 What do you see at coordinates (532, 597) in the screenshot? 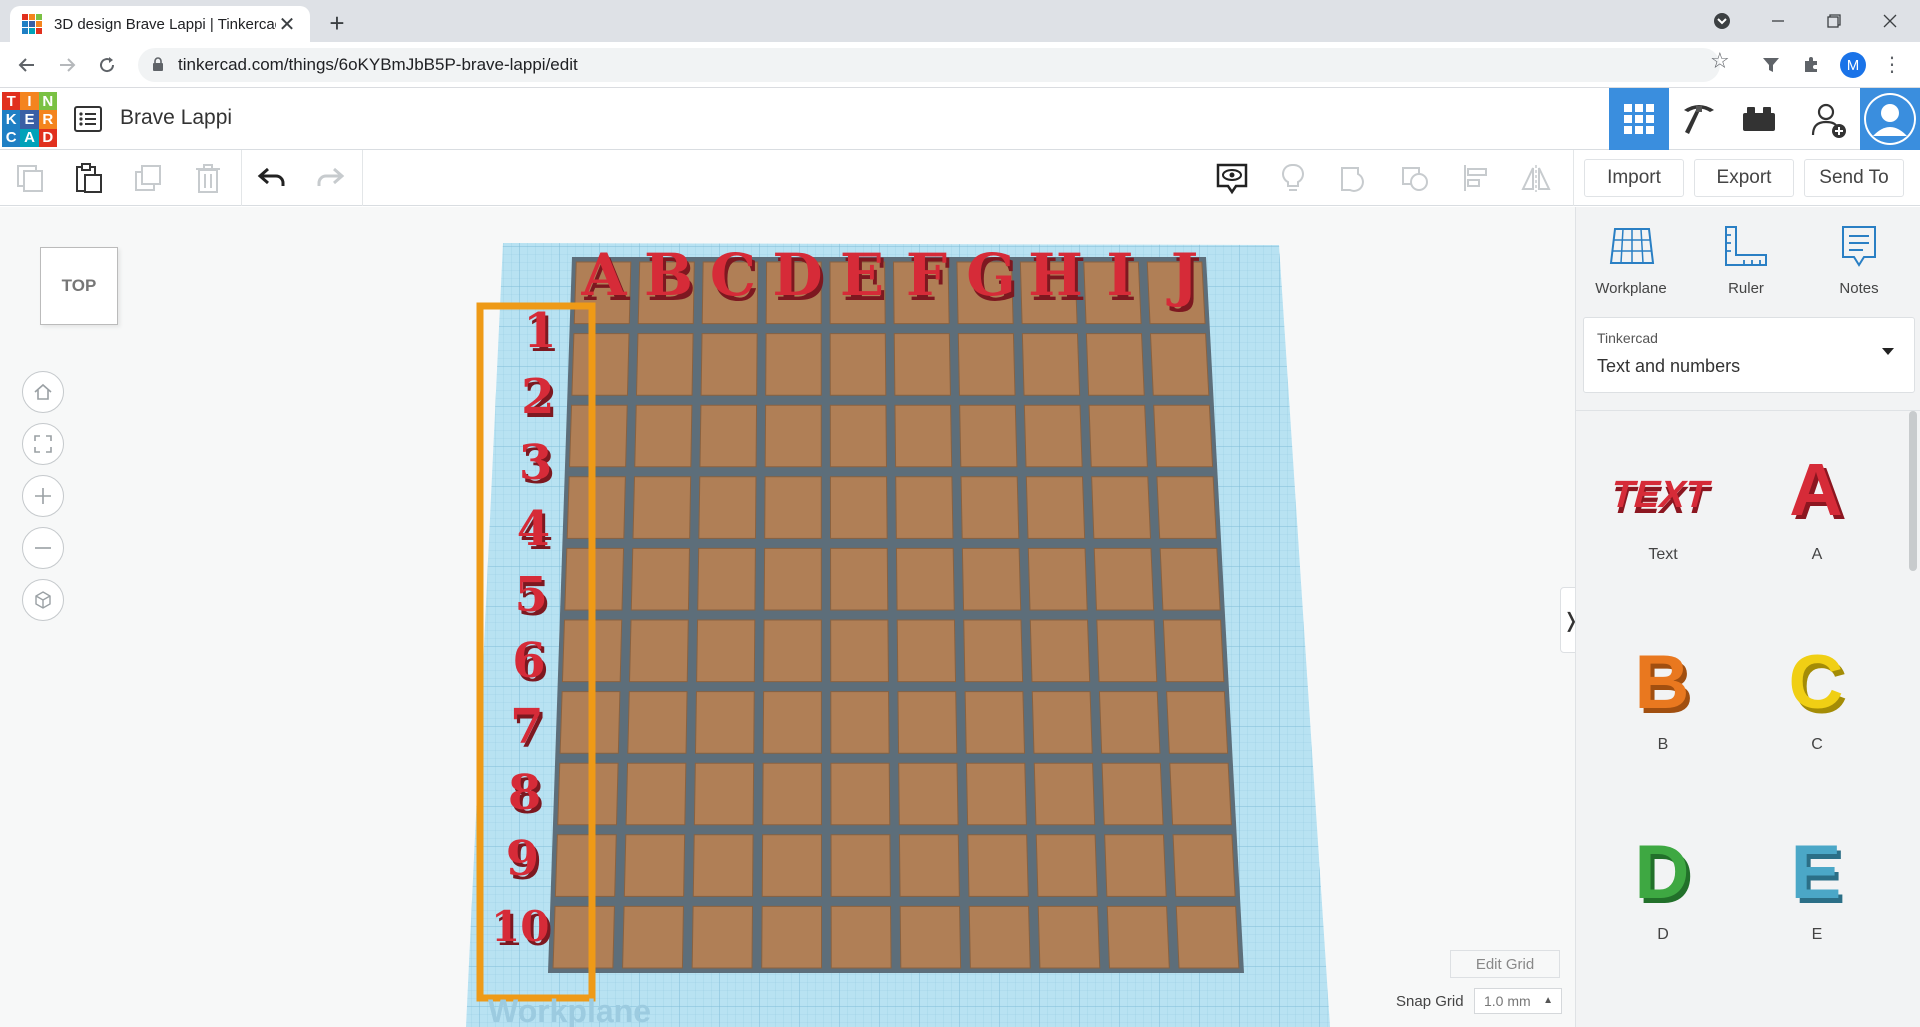
I see `row-number: 55` at bounding box center [532, 597].